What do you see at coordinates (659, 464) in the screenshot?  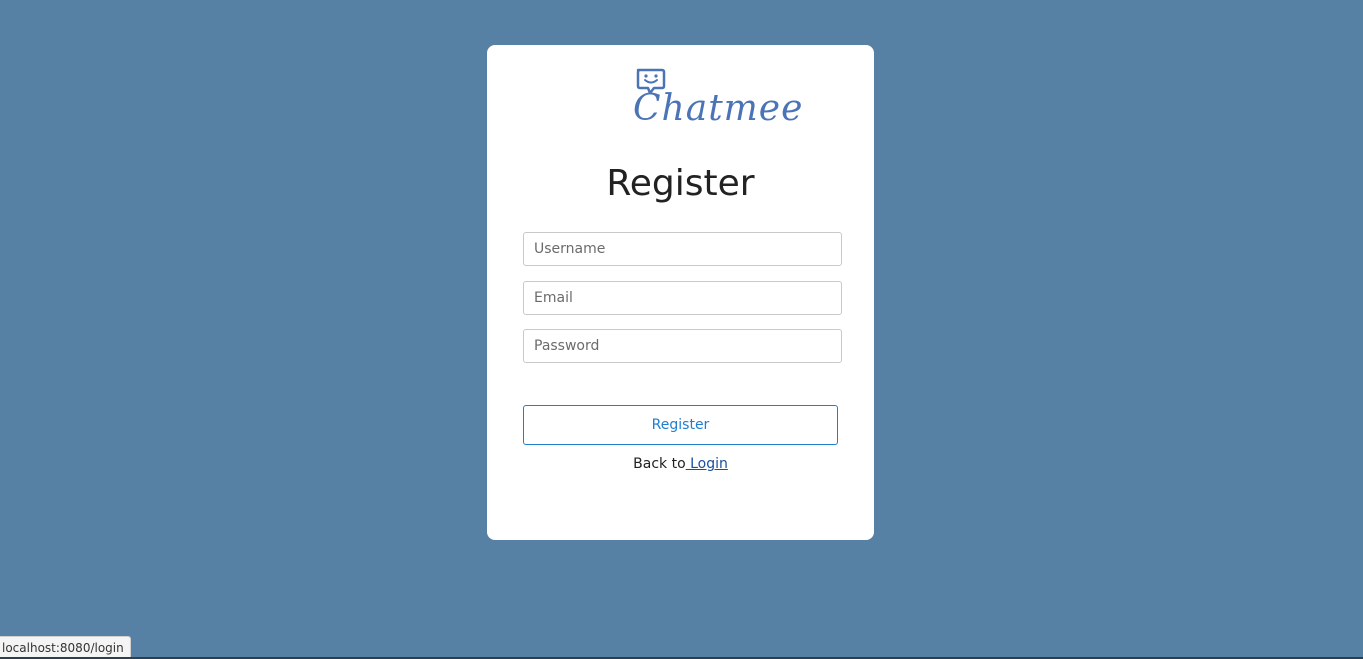 I see `back-text: Back to` at bounding box center [659, 464].